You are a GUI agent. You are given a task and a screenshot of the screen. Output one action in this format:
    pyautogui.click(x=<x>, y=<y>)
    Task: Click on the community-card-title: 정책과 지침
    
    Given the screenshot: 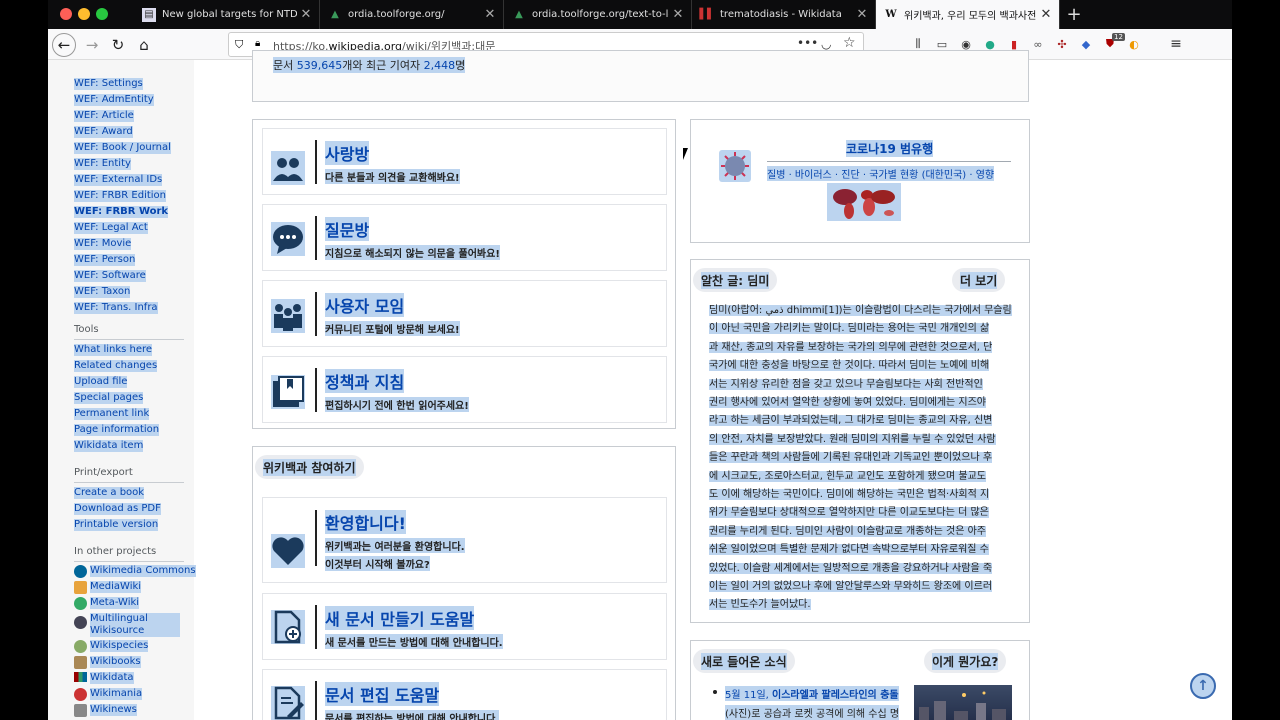 What is the action you would take?
    pyautogui.click(x=365, y=381)
    